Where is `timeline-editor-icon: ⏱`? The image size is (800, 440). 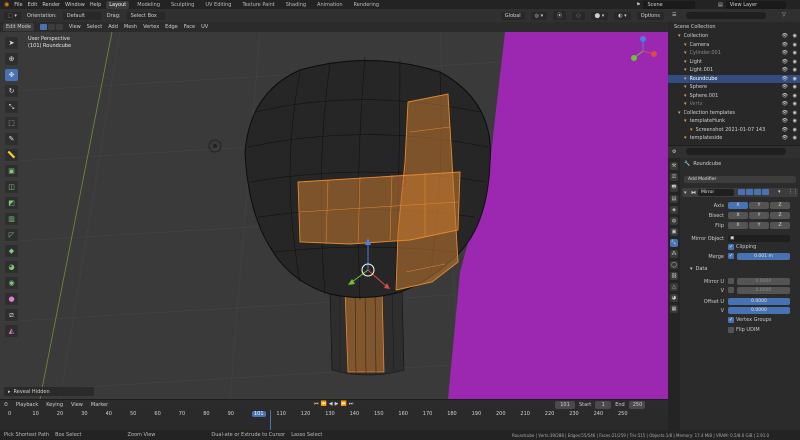 timeline-editor-icon: ⏱ is located at coordinates (6, 405).